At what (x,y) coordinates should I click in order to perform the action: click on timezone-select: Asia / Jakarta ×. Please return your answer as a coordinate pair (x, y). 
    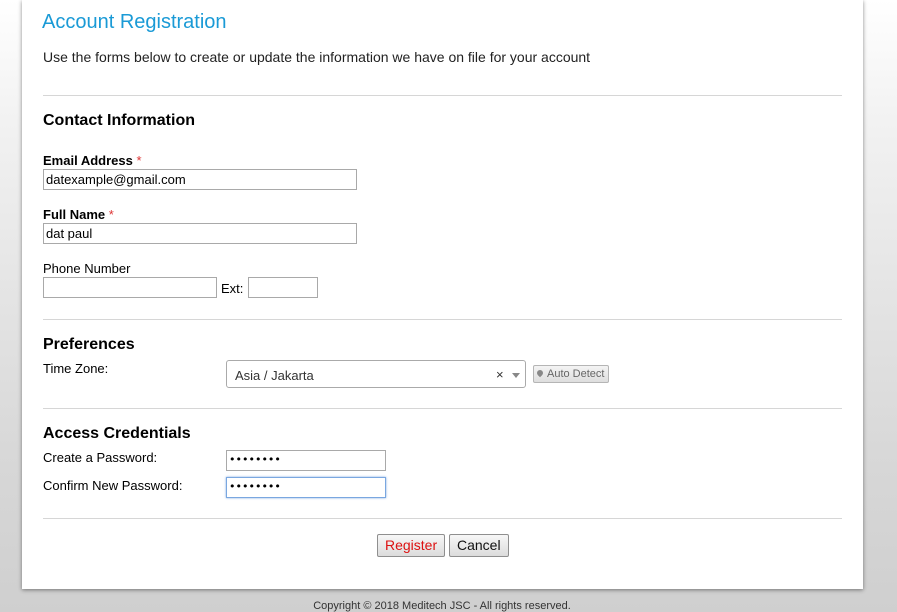
    Looking at the image, I should click on (376, 374).